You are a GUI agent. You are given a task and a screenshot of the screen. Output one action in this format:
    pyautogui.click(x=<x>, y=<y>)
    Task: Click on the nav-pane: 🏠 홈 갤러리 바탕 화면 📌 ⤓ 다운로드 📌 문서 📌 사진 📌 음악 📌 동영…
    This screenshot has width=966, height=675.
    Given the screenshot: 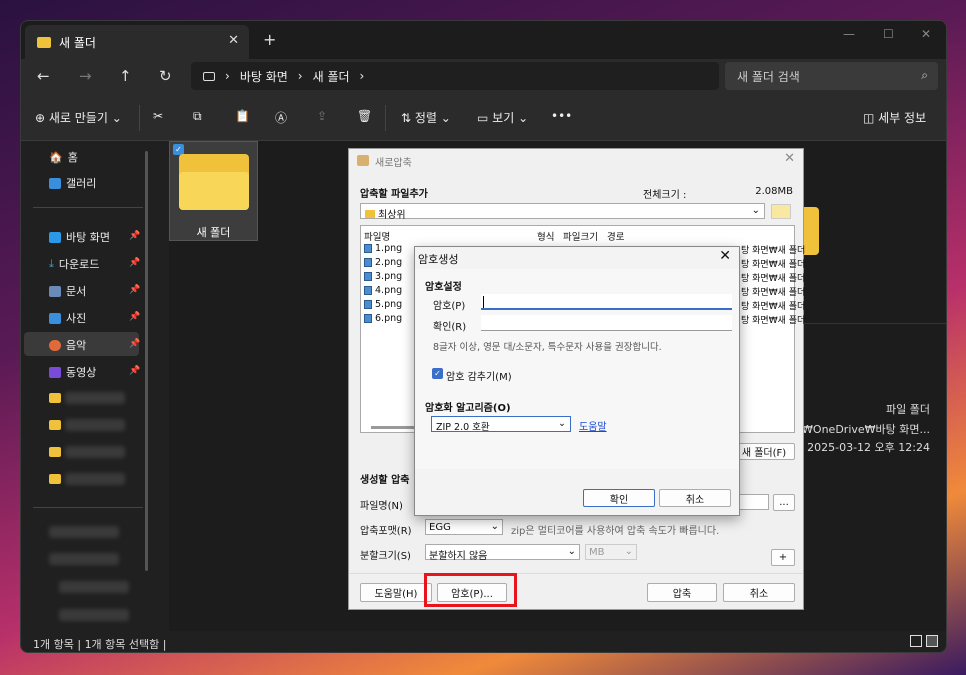 What is the action you would take?
    pyautogui.click(x=88, y=386)
    